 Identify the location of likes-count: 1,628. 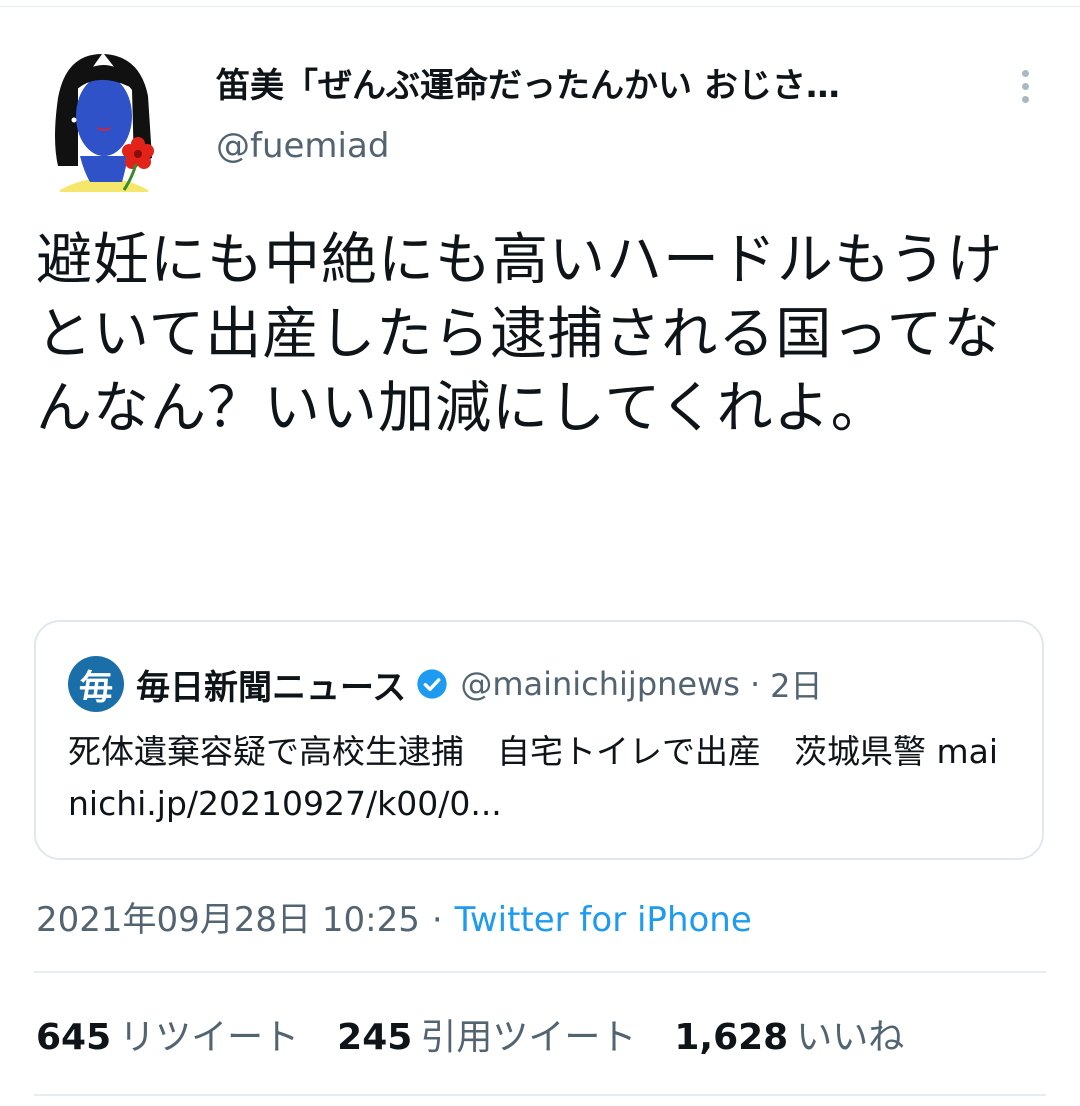
(731, 1037).